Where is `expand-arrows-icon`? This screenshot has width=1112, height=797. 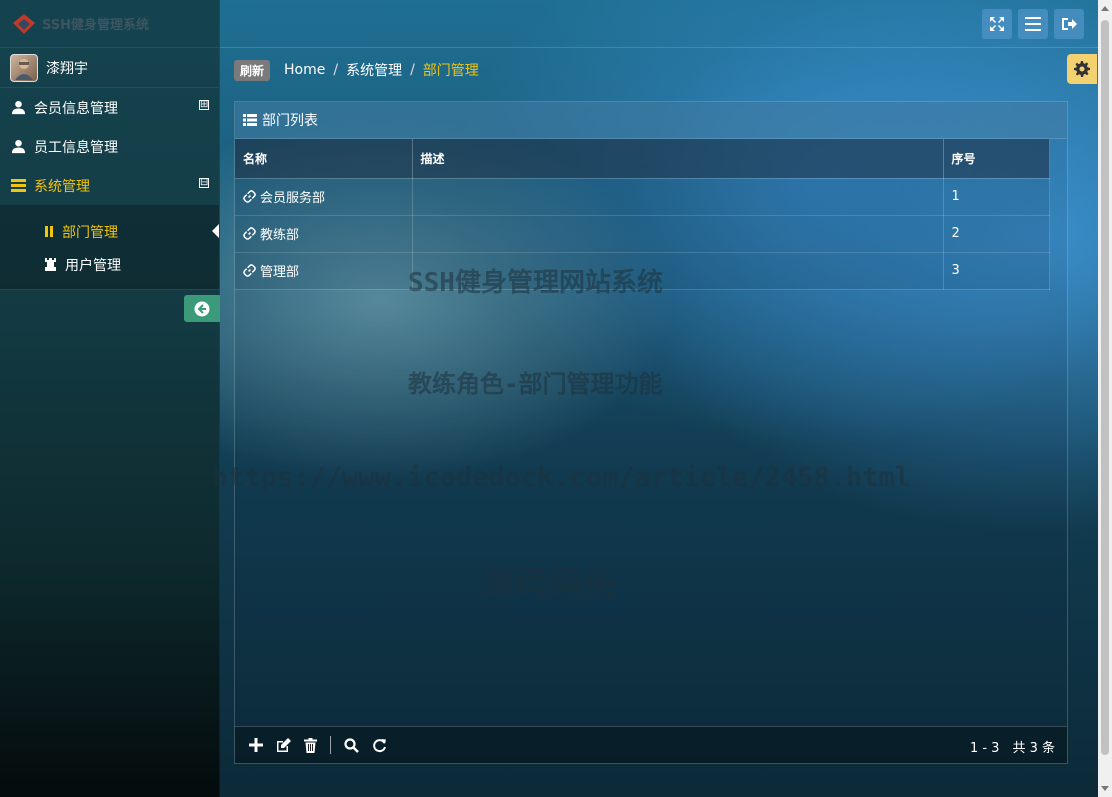
expand-arrows-icon is located at coordinates (997, 24).